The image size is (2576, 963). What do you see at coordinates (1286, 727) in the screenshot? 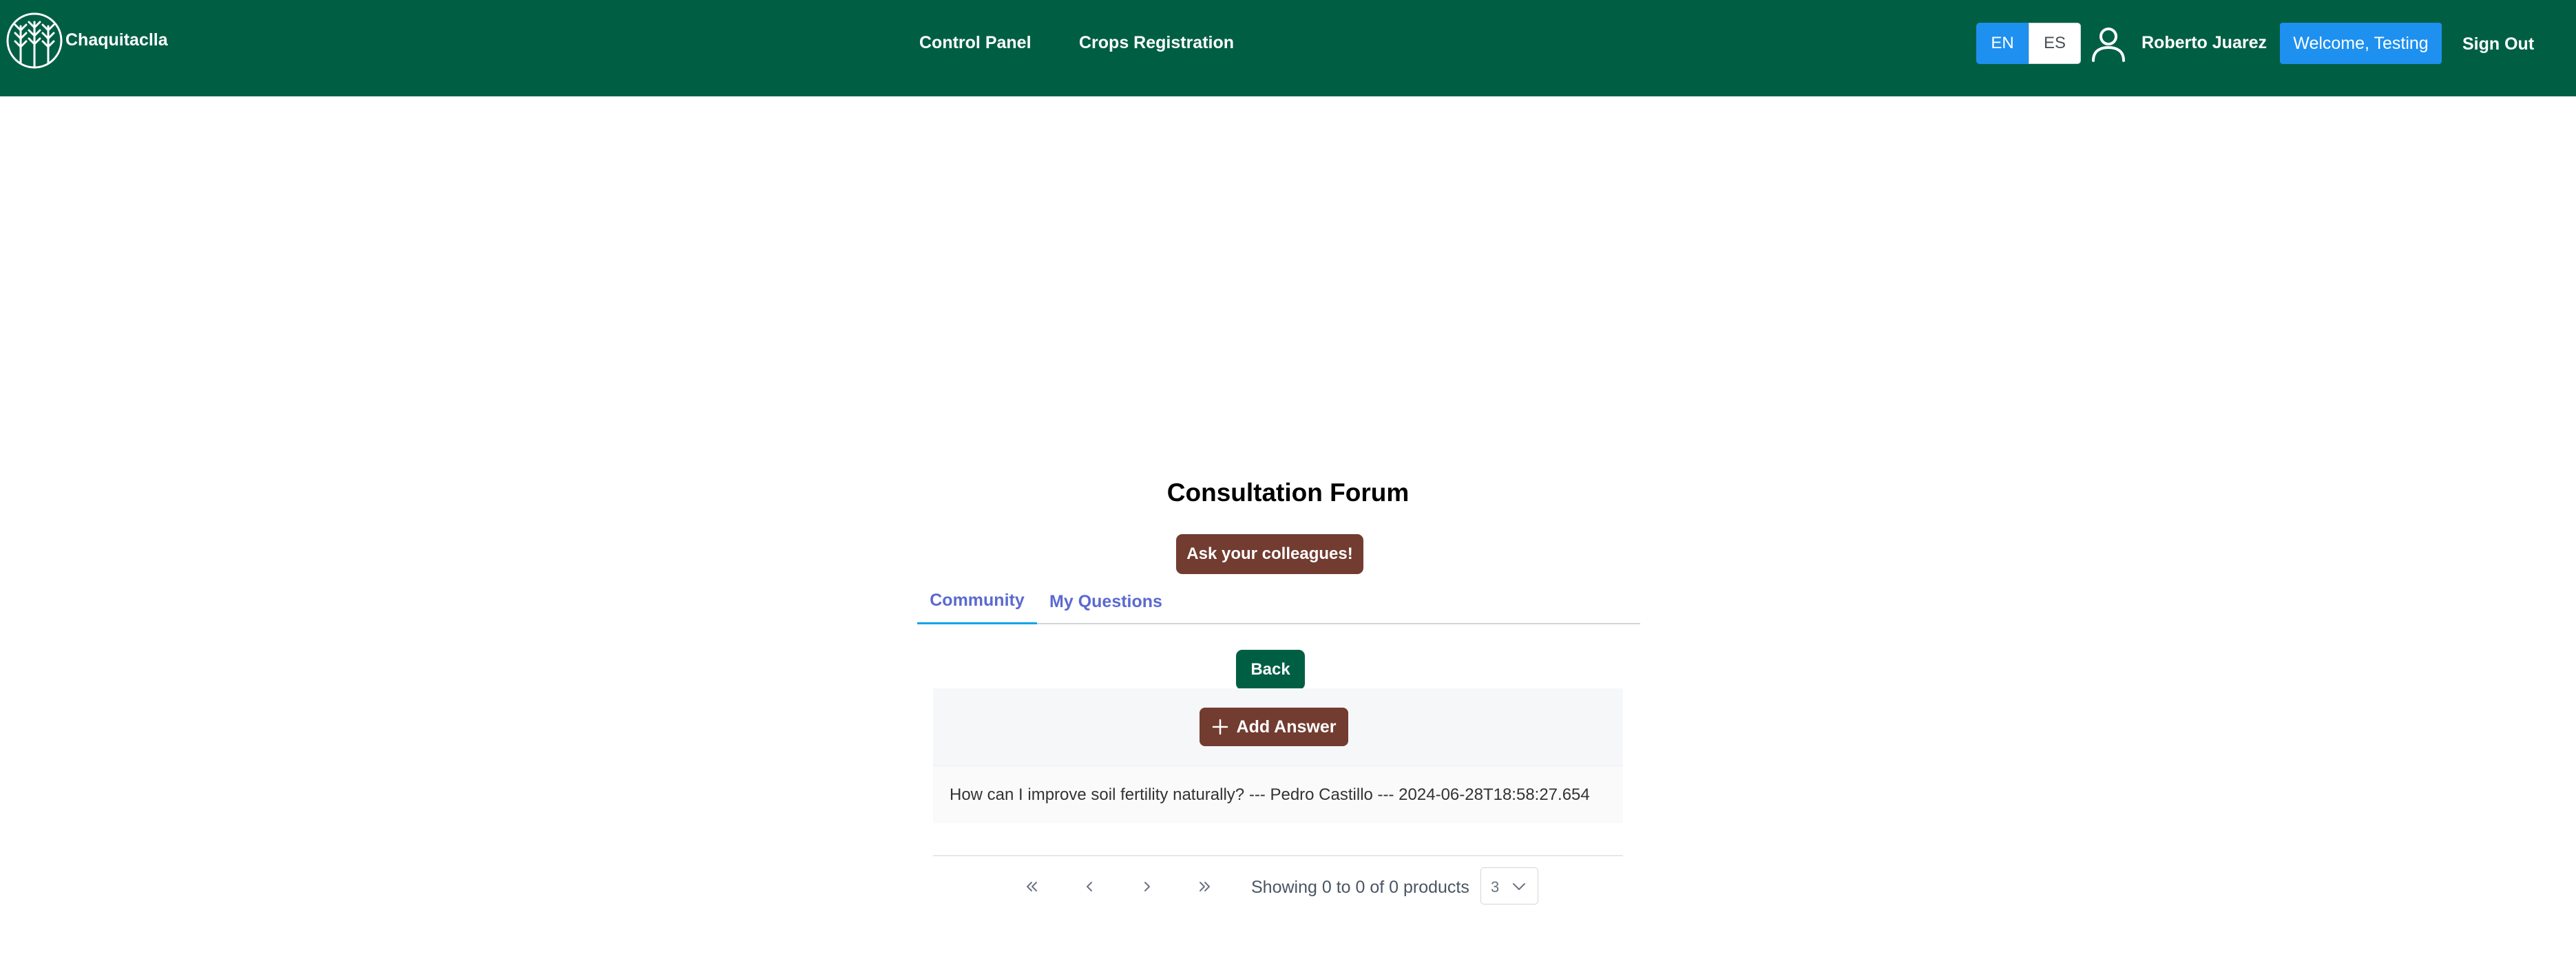
I see `add-answer-label: Add Answer` at bounding box center [1286, 727].